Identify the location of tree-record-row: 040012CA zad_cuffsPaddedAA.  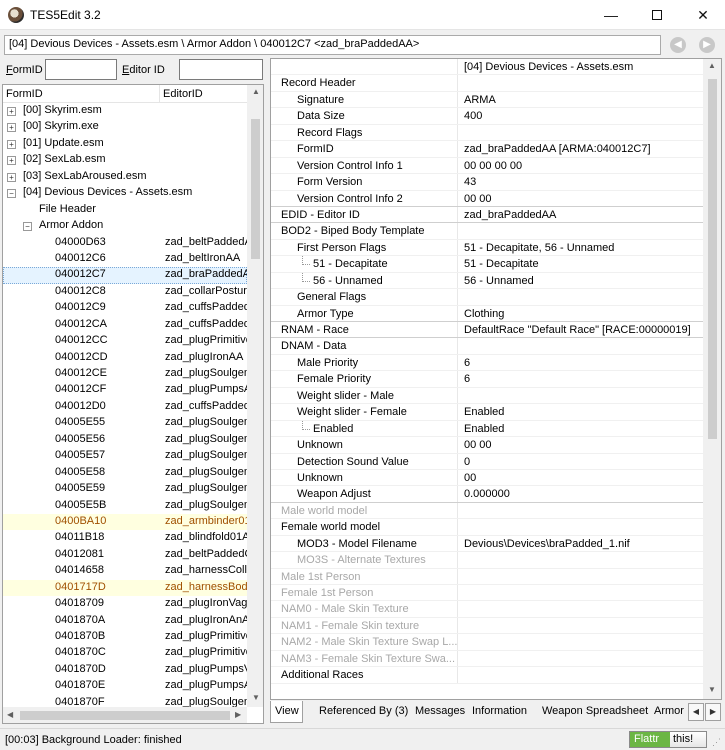
(125, 325).